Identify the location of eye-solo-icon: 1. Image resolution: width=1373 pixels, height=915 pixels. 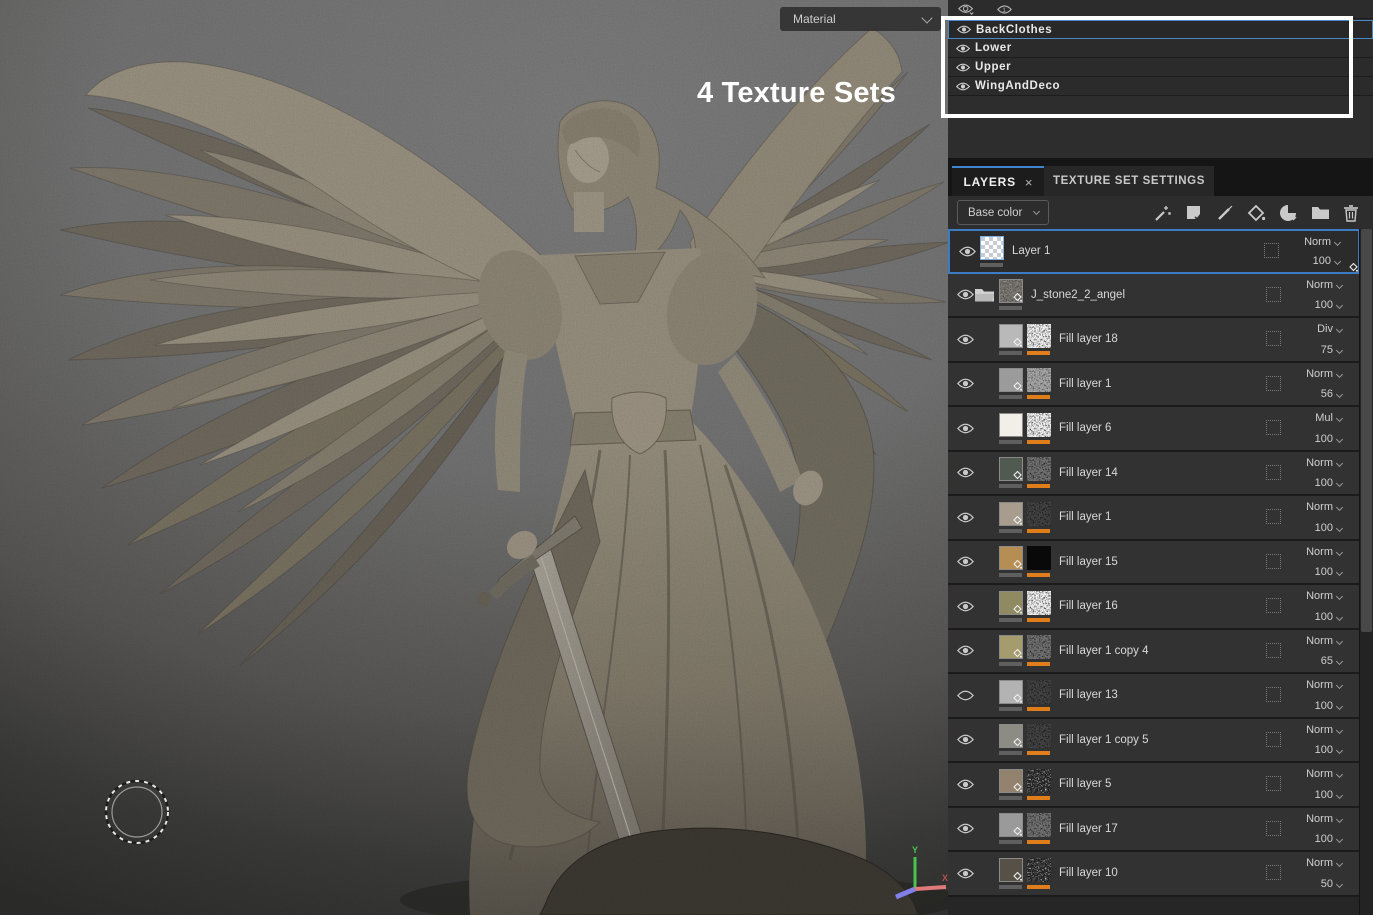
(1004, 9).